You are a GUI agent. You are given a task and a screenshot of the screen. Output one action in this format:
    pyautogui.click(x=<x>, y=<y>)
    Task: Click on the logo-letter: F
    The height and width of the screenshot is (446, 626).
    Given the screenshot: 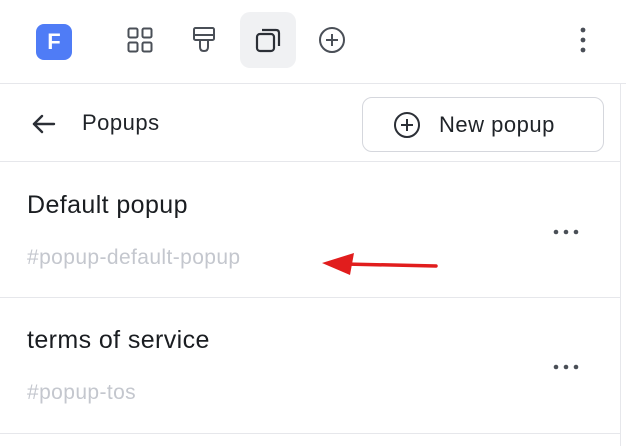 What is the action you would take?
    pyautogui.click(x=54, y=41)
    